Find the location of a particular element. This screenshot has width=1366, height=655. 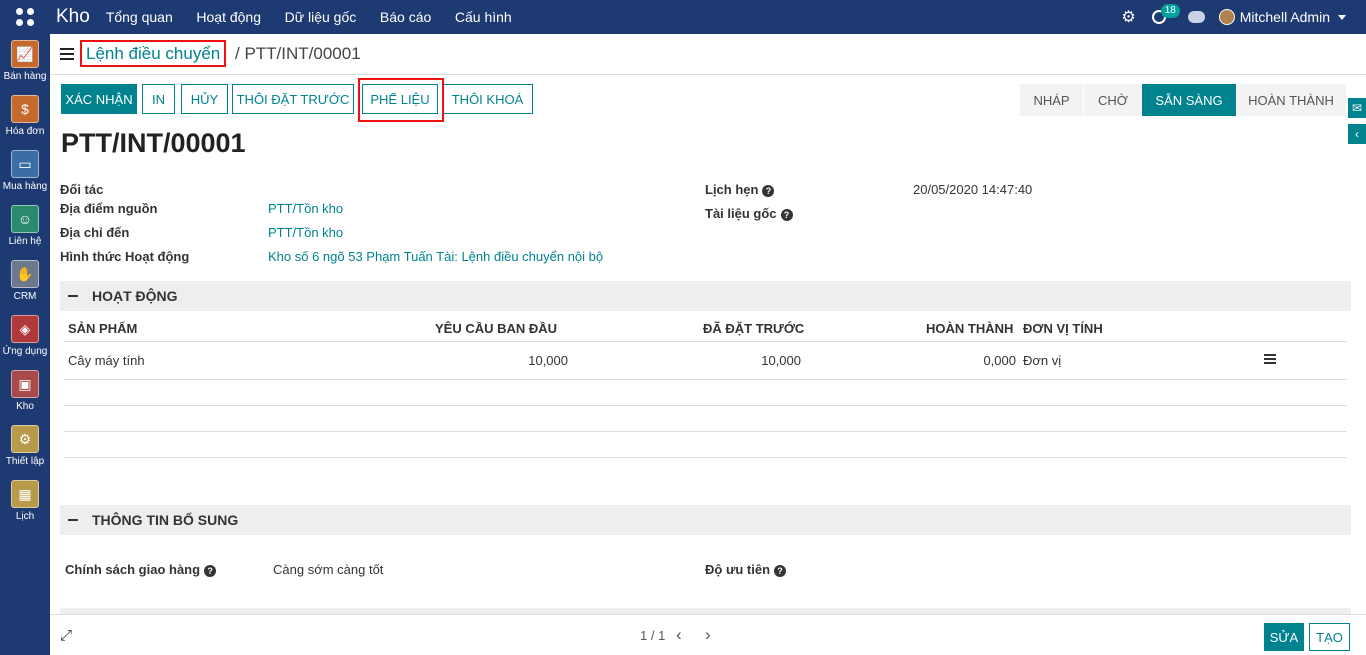

unreserve-button: THÔI ĐẶT TRƯỚC is located at coordinates (293, 99).